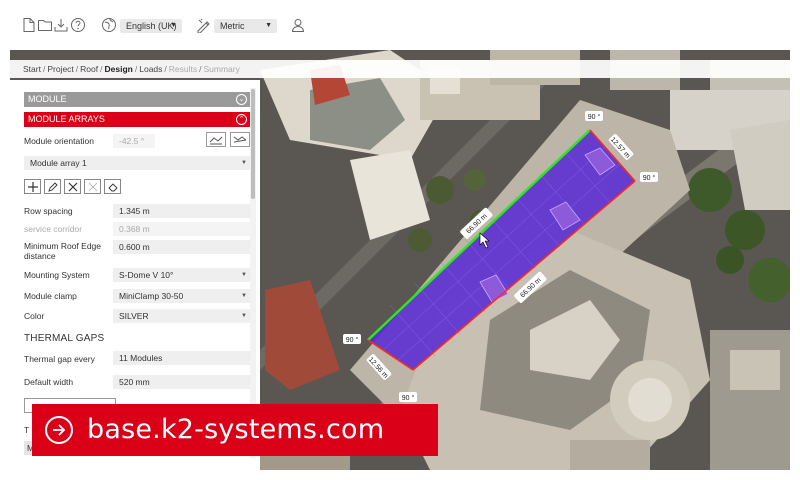  I want to click on portrait-modules-icon, so click(240, 139).